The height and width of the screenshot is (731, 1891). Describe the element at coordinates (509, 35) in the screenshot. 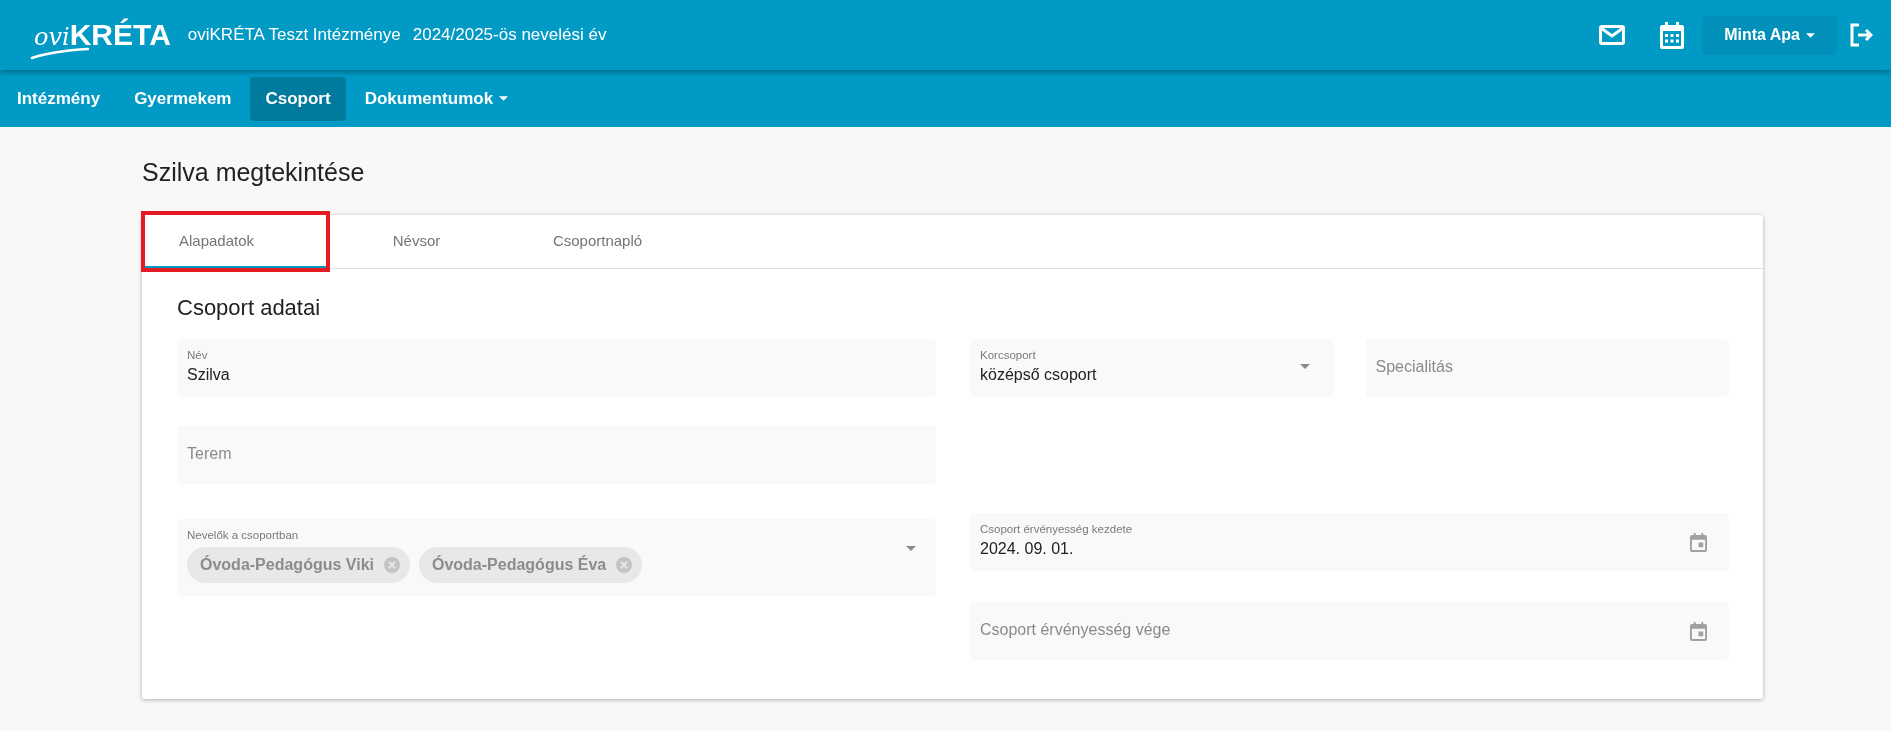

I see `school-year: 2024/2025-ös nevelési év` at that location.